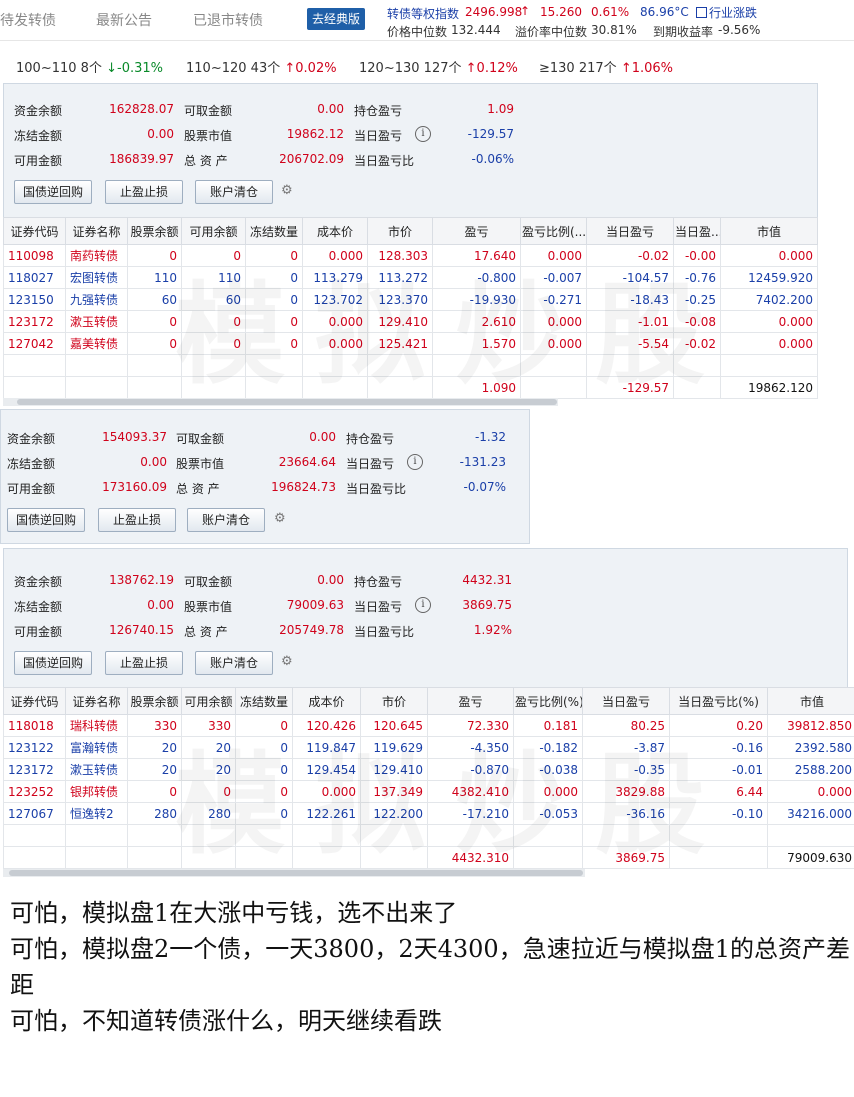  What do you see at coordinates (606, 66) in the screenshot?
I see `range-item: ≥130 217个 ↑1.06%` at bounding box center [606, 66].